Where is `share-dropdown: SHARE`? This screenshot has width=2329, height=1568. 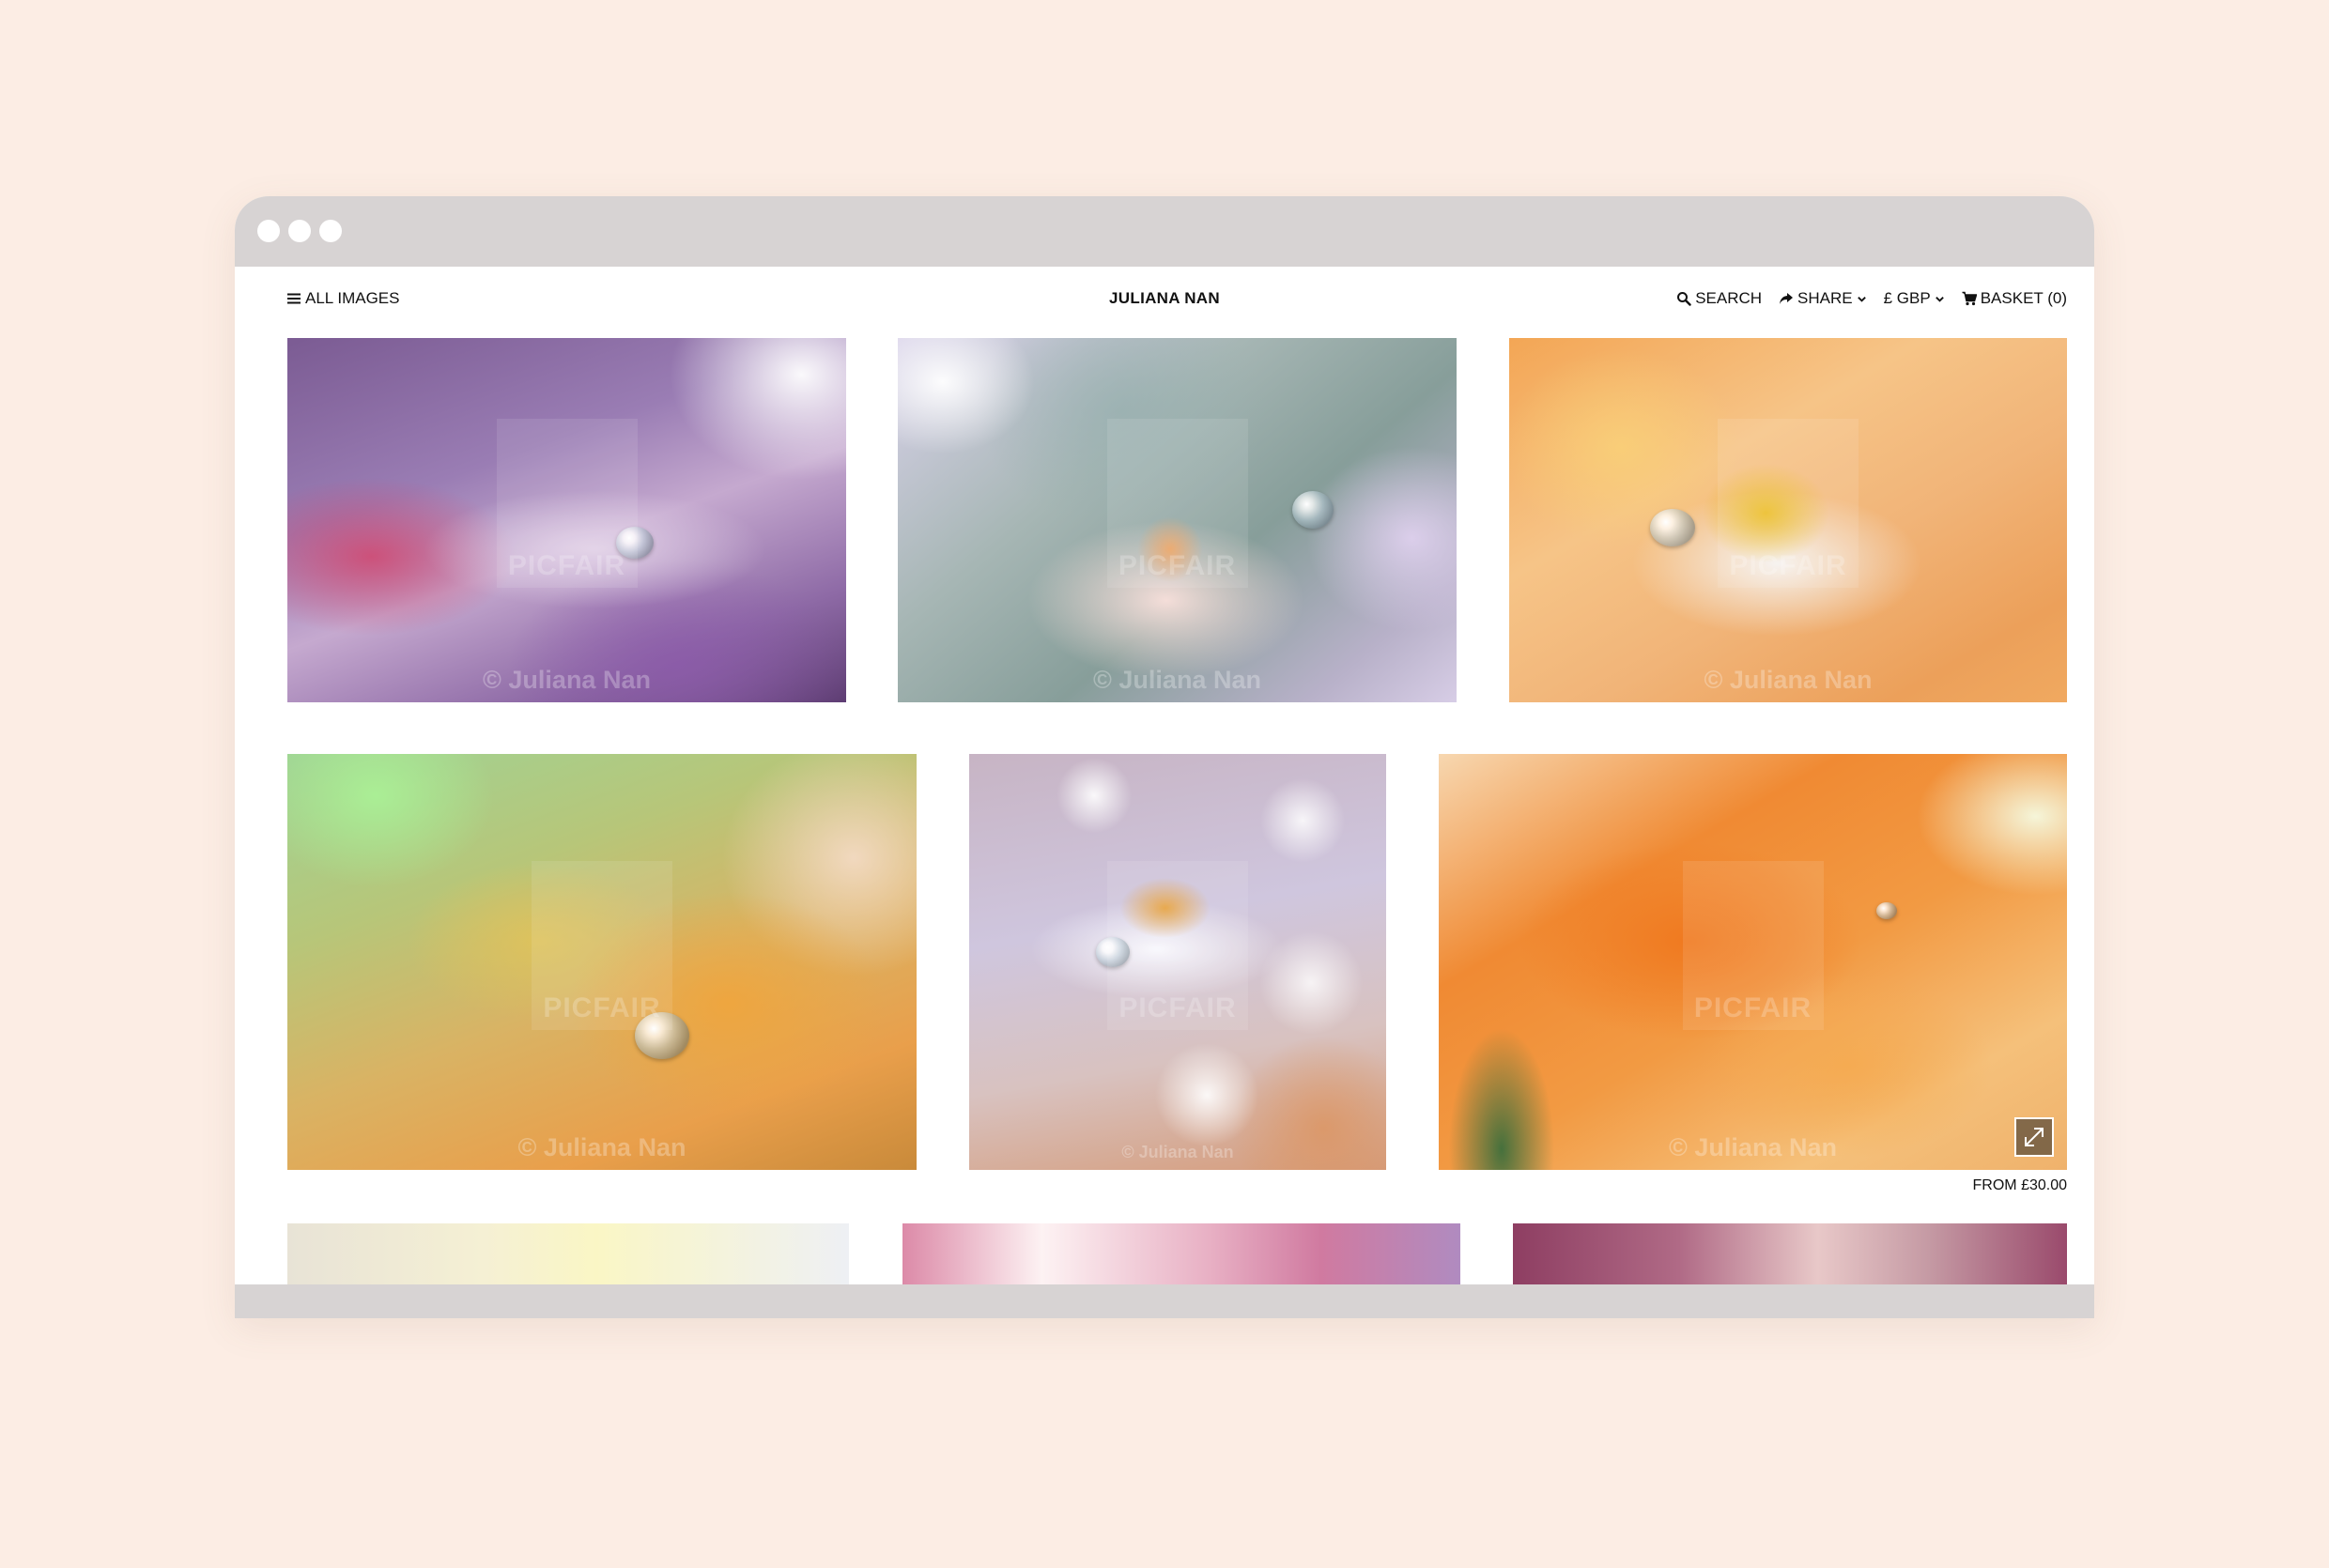 share-dropdown: SHARE is located at coordinates (1823, 298).